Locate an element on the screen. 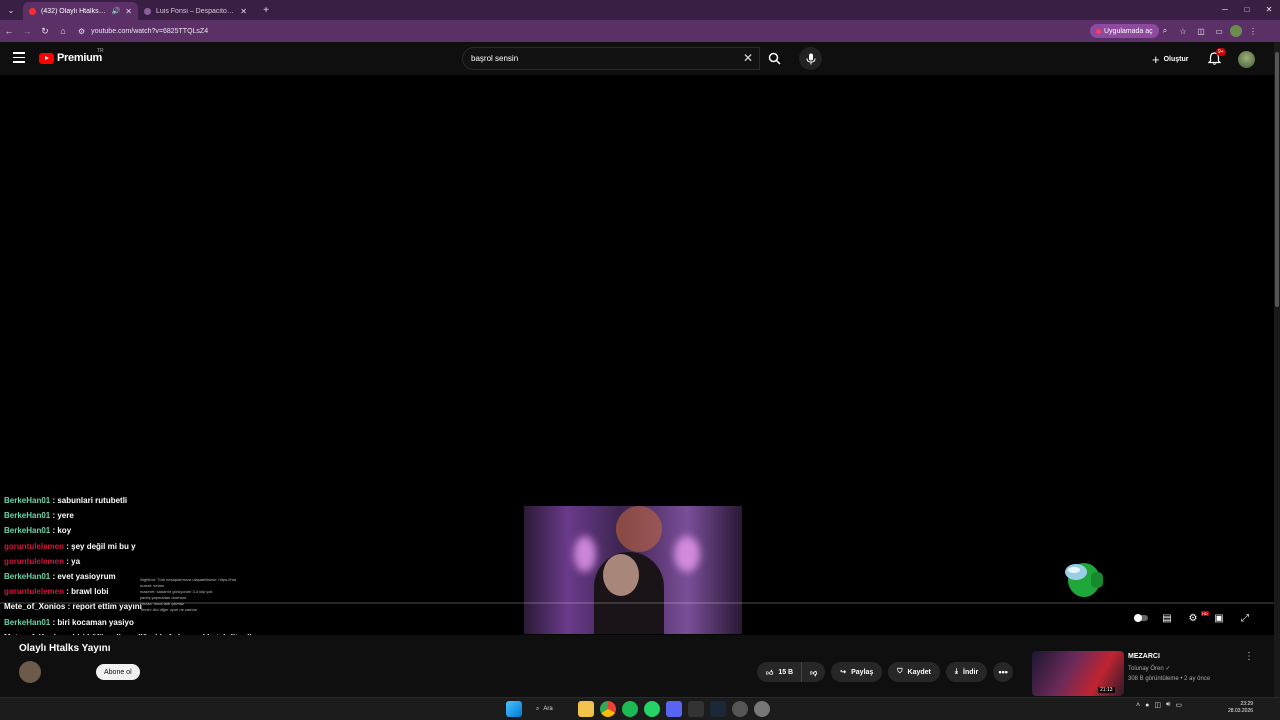 This screenshot has width=1280, height=720. clear-search-icon: ✕ is located at coordinates (748, 58).